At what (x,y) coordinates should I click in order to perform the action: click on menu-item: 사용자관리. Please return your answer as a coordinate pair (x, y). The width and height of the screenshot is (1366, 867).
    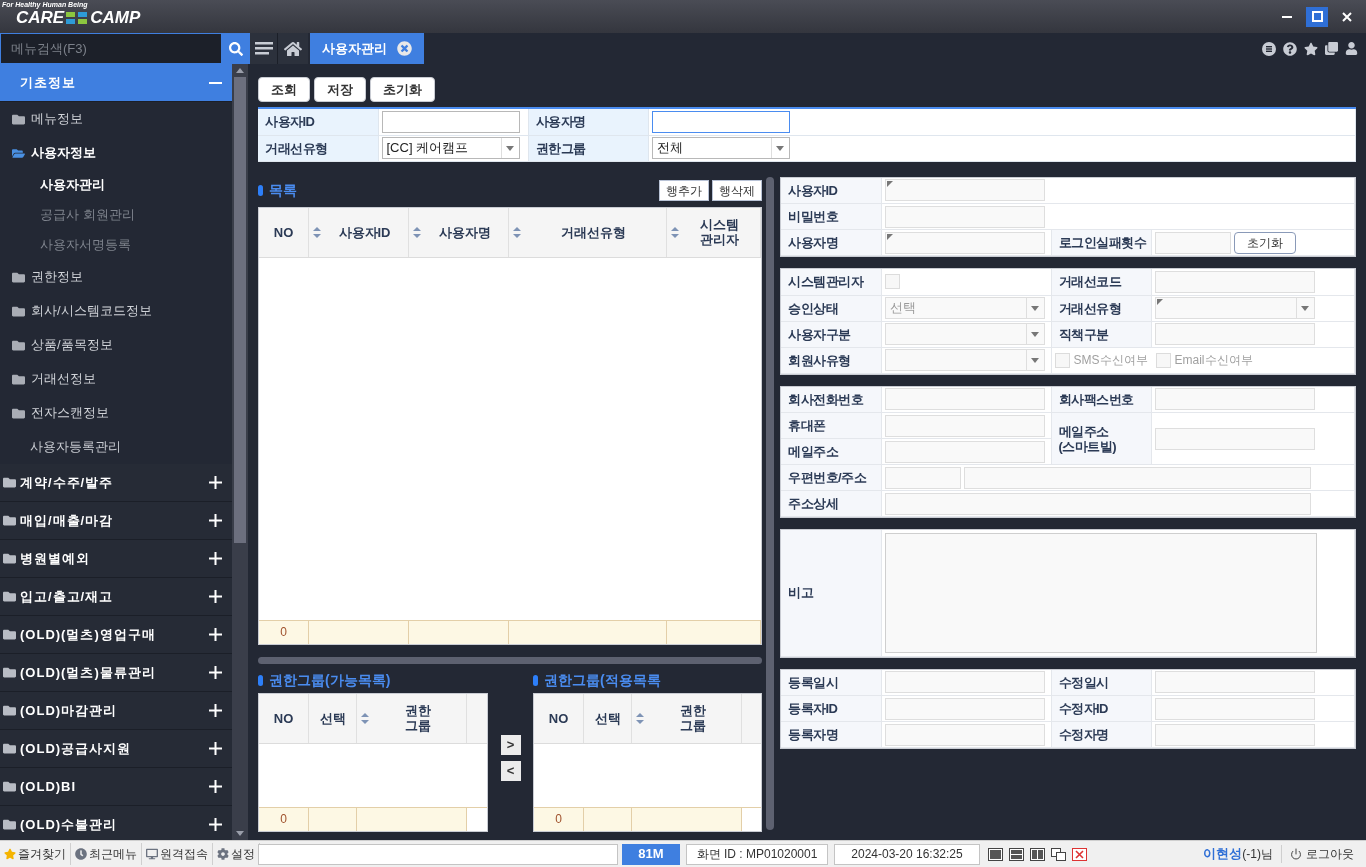
    Looking at the image, I should click on (116, 185).